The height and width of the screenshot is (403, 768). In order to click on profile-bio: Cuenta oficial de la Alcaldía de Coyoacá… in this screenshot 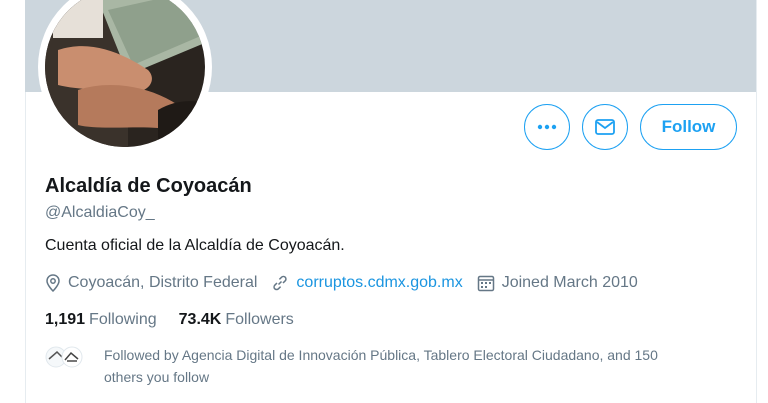, I will do `click(195, 245)`.